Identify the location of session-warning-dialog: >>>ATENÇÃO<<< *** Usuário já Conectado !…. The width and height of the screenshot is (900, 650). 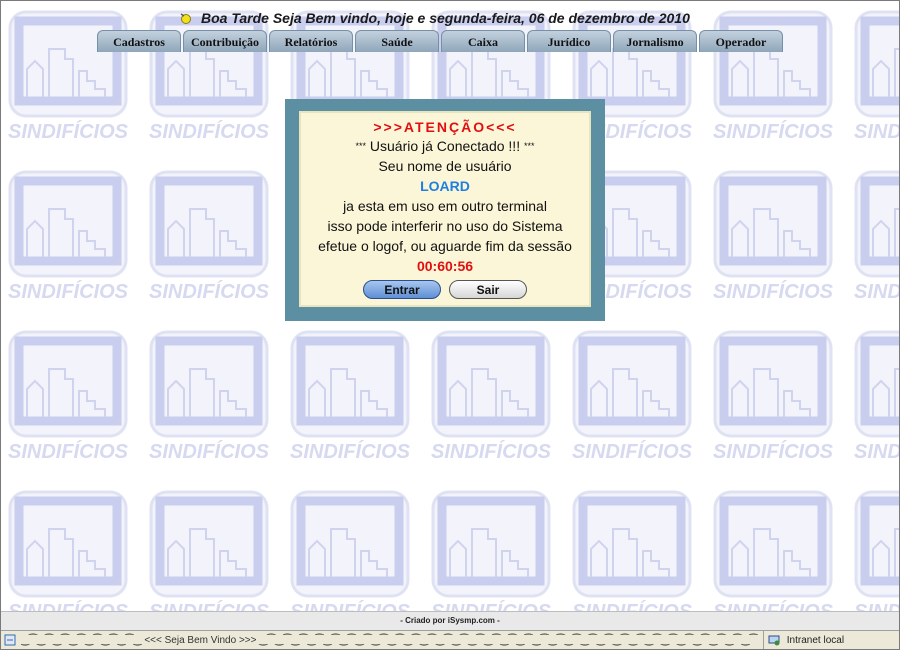
(445, 210).